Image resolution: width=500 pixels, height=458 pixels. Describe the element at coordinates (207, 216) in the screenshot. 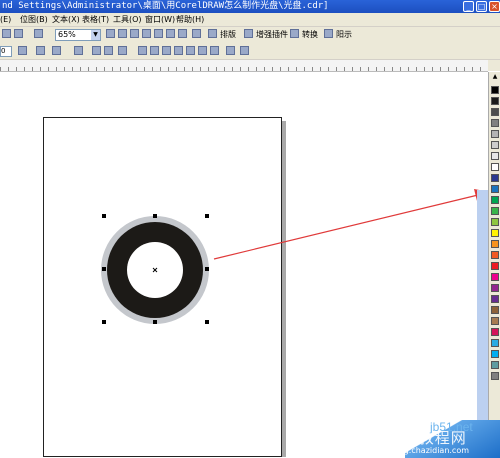

I see `handle-top-right` at that location.